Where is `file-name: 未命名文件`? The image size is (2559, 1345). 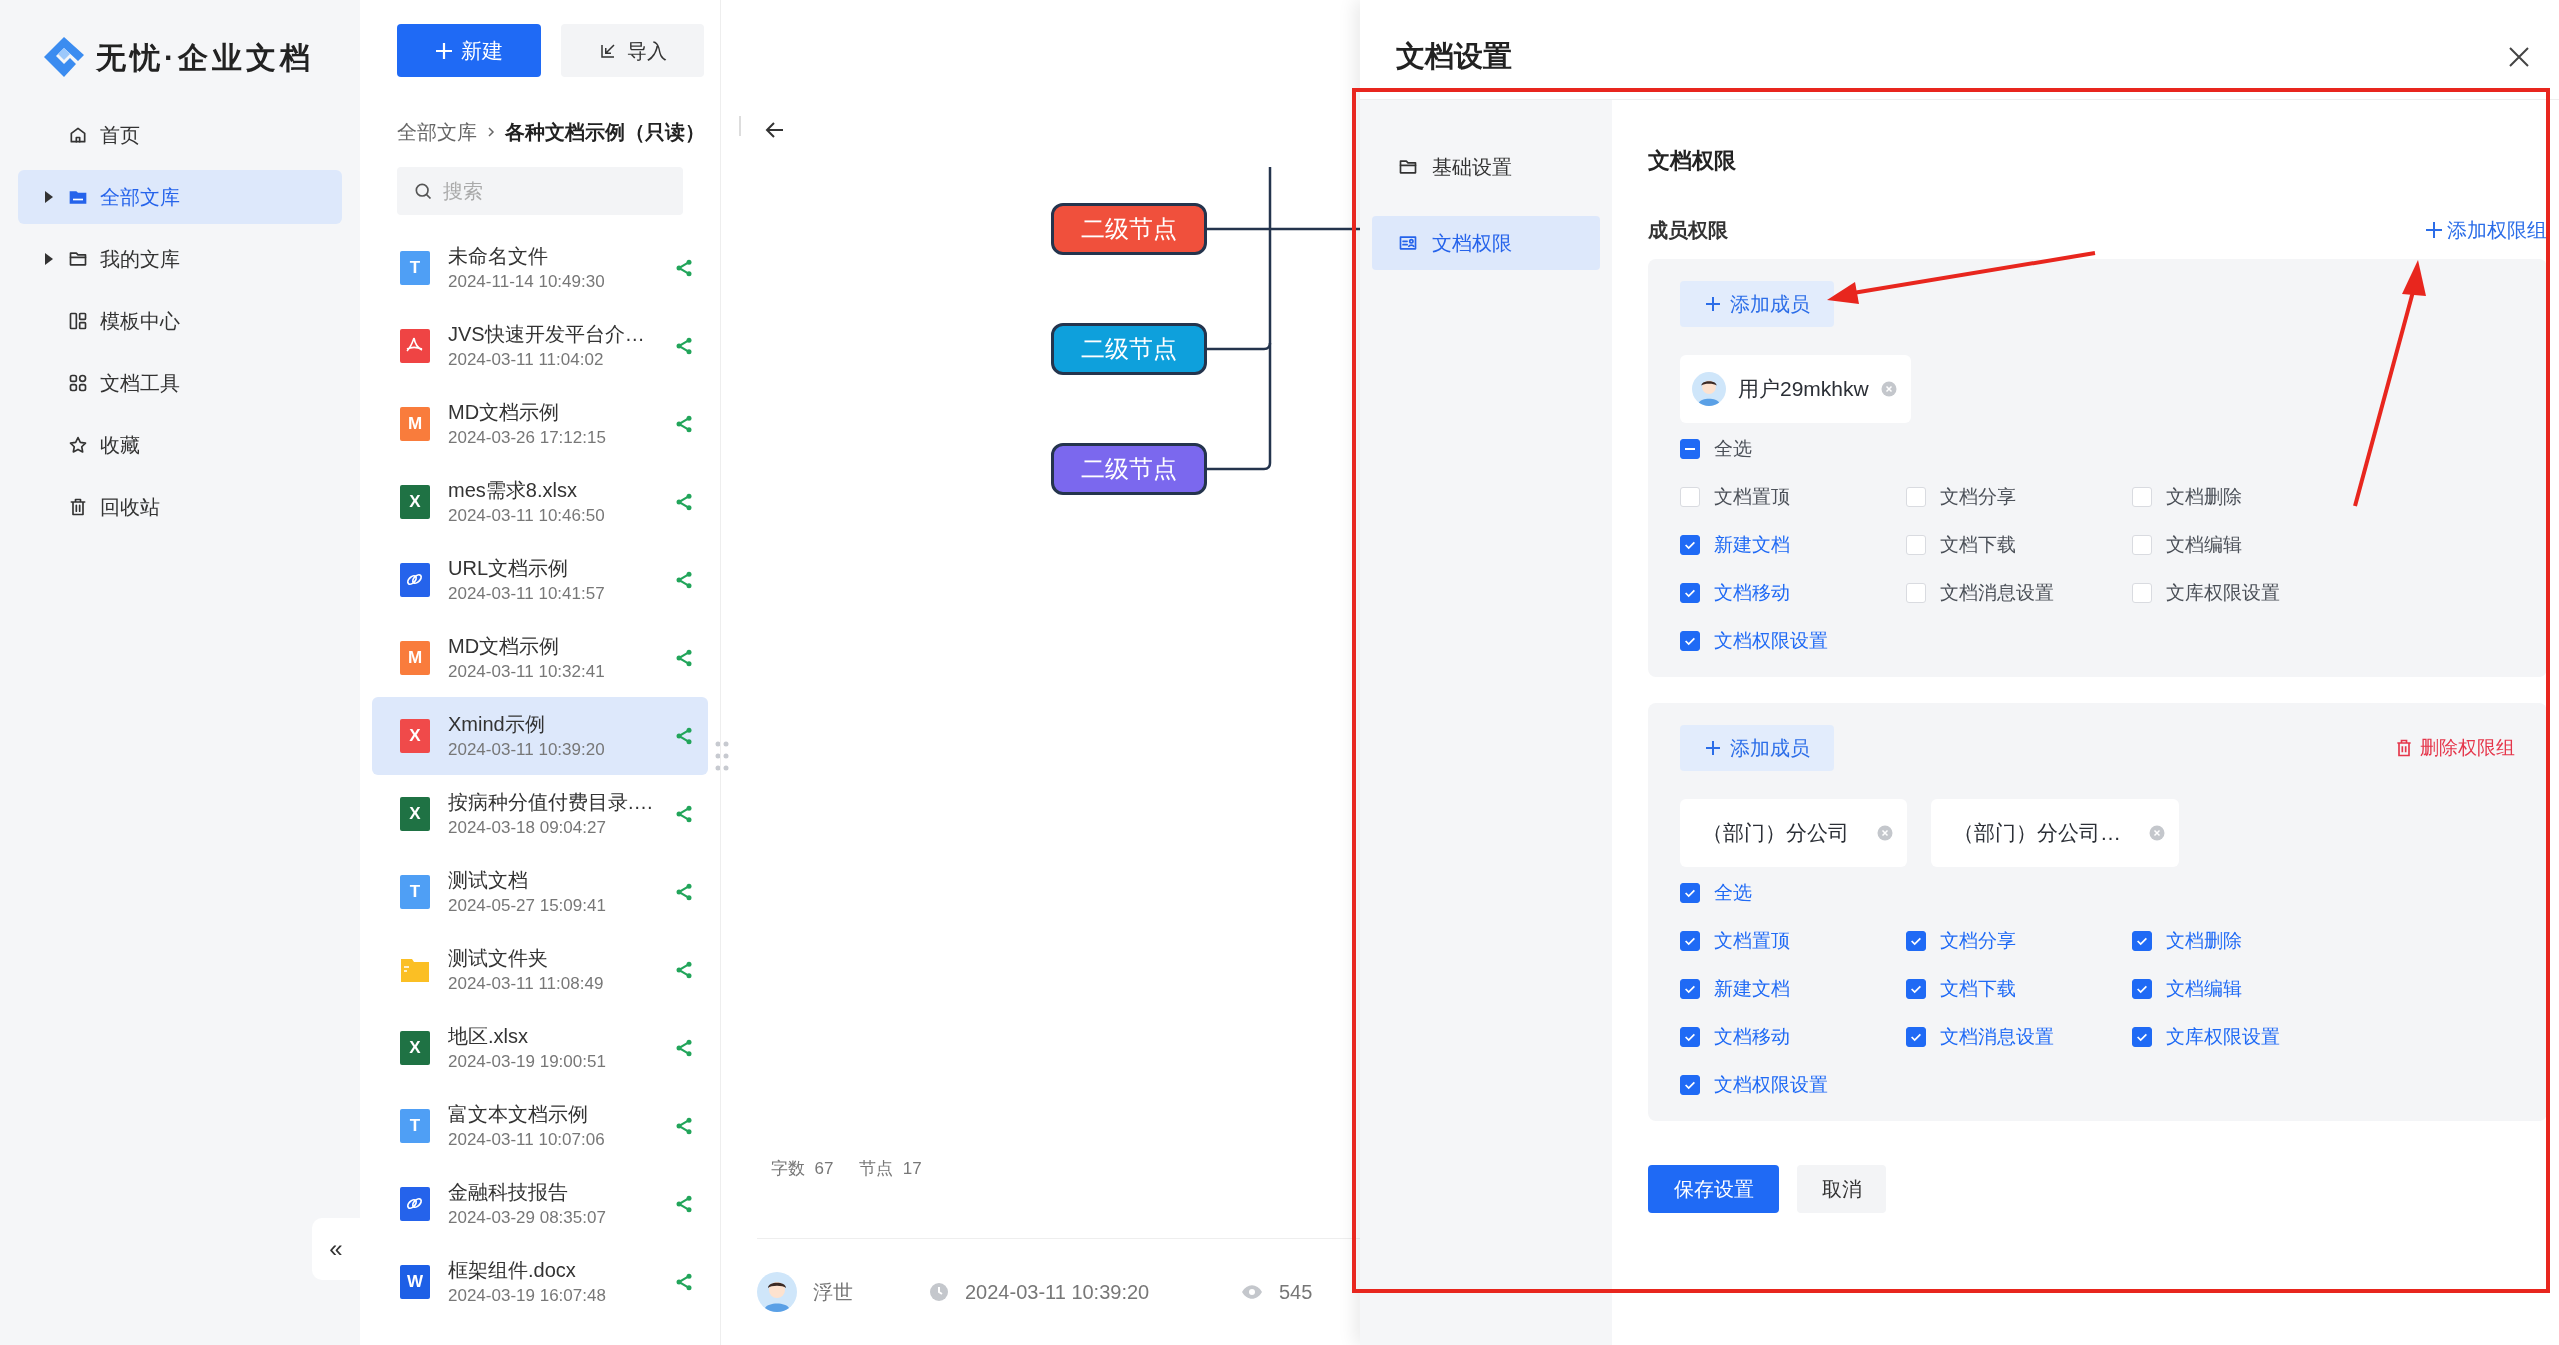
file-name: 未命名文件 is located at coordinates (498, 256).